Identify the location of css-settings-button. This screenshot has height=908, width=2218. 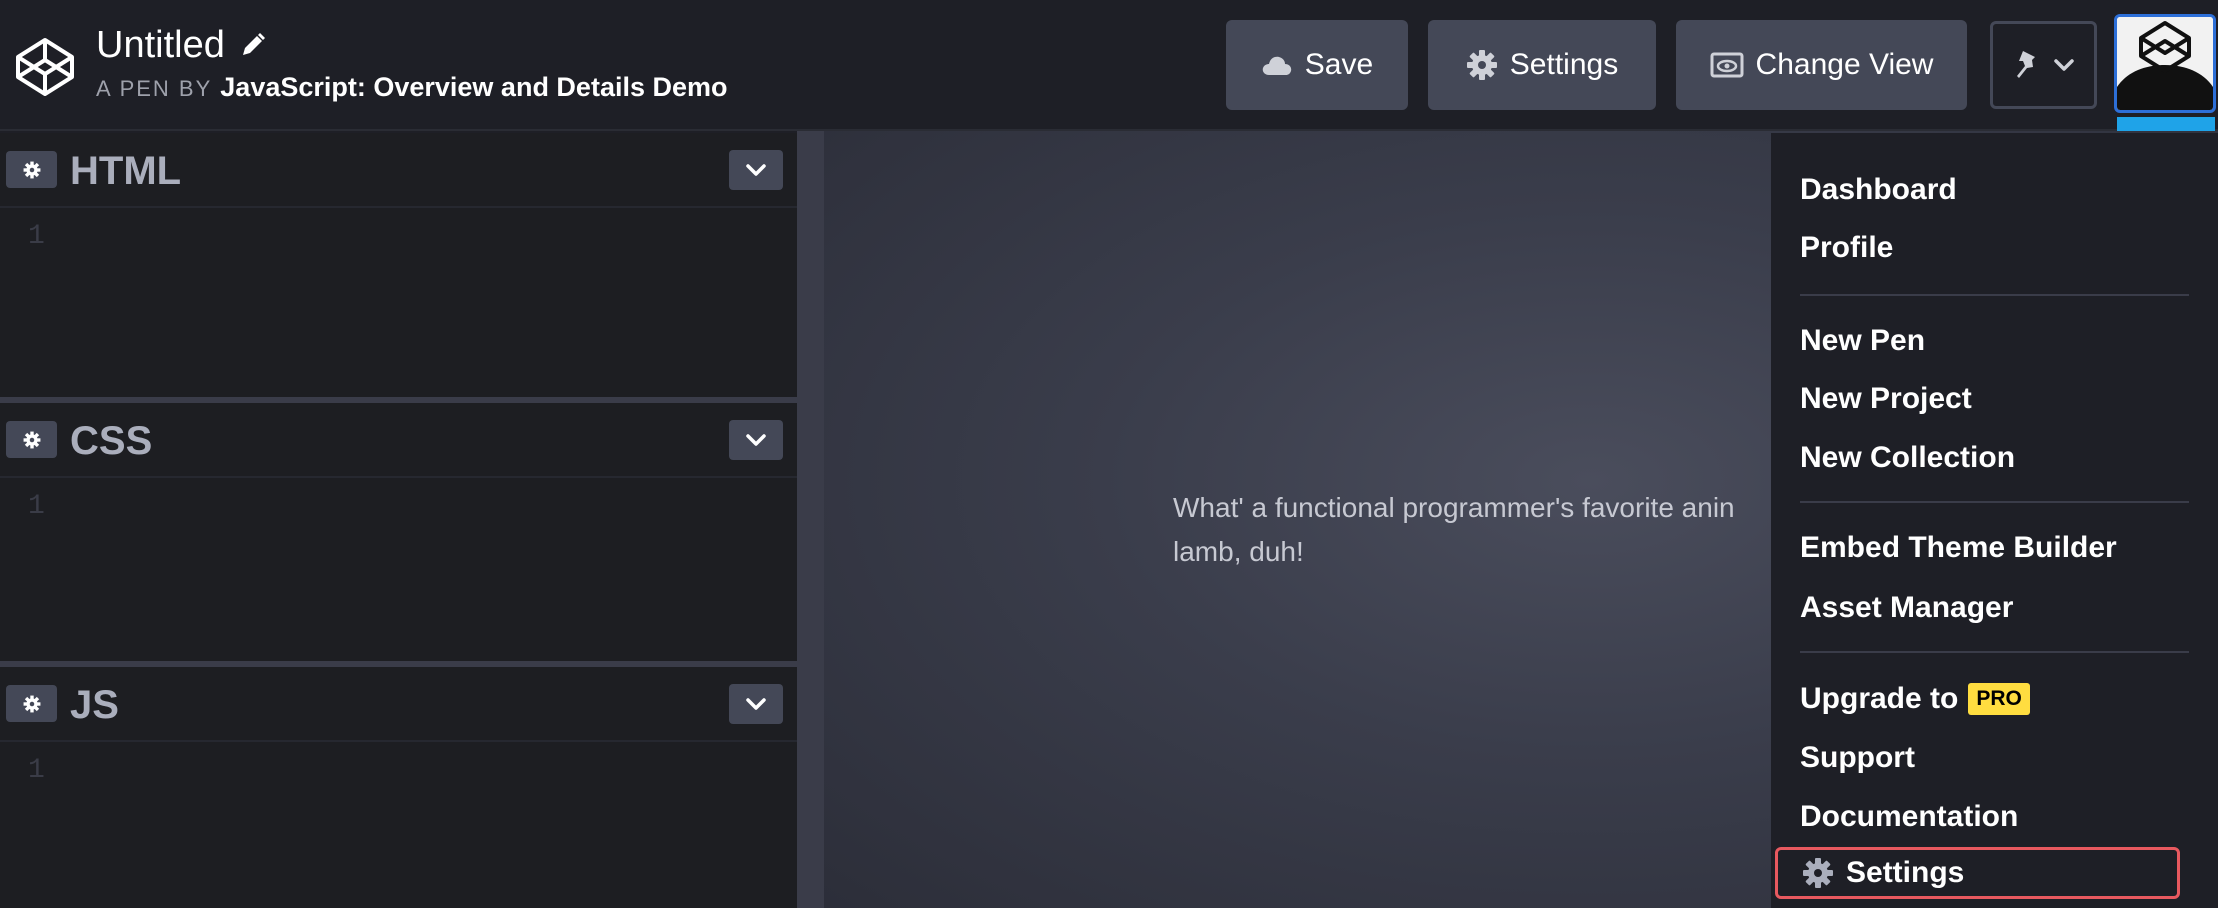
(31, 439).